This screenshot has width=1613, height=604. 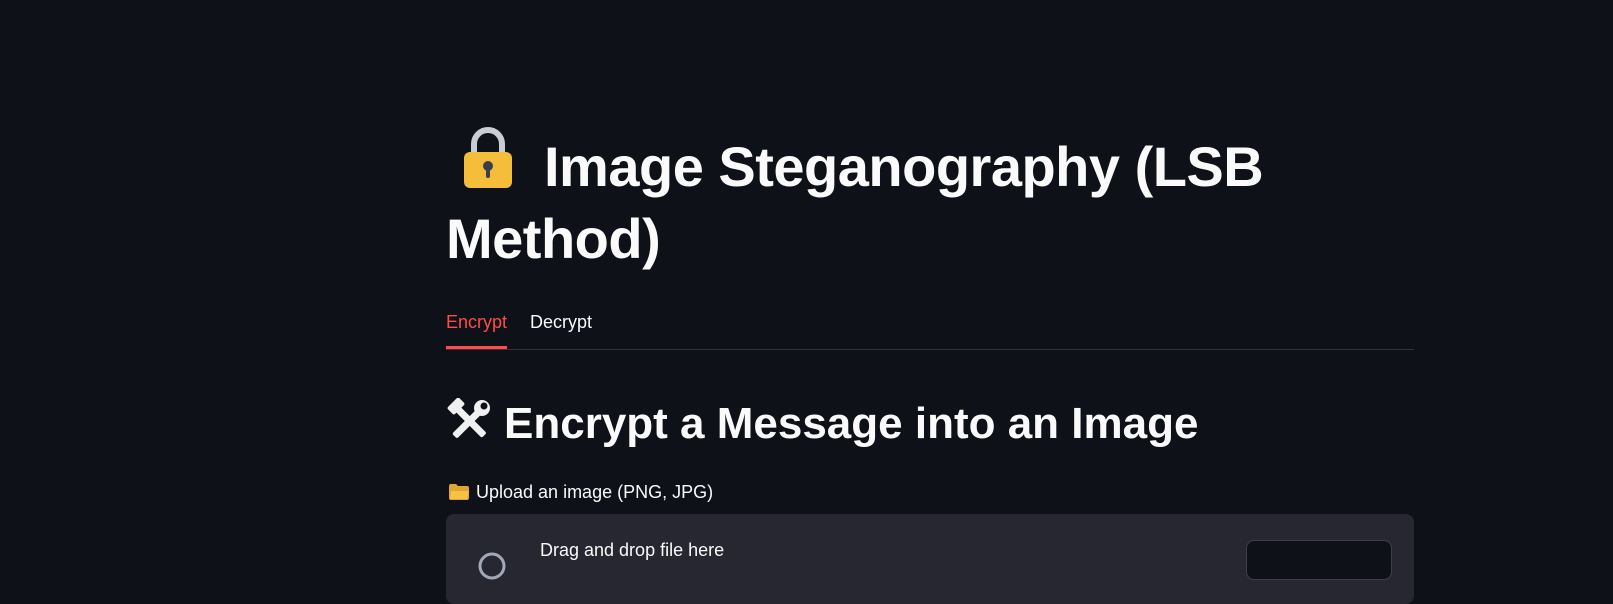 What do you see at coordinates (930, 559) in the screenshot?
I see `file-dropzone: Drag and drop file here` at bounding box center [930, 559].